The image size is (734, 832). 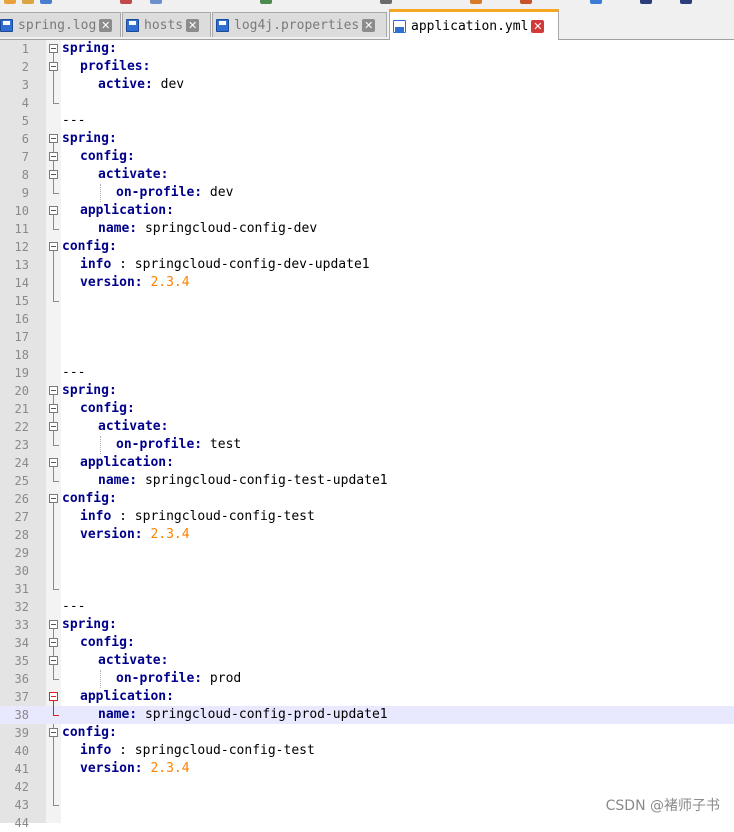 What do you see at coordinates (46, 2) in the screenshot?
I see `save-icon` at bounding box center [46, 2].